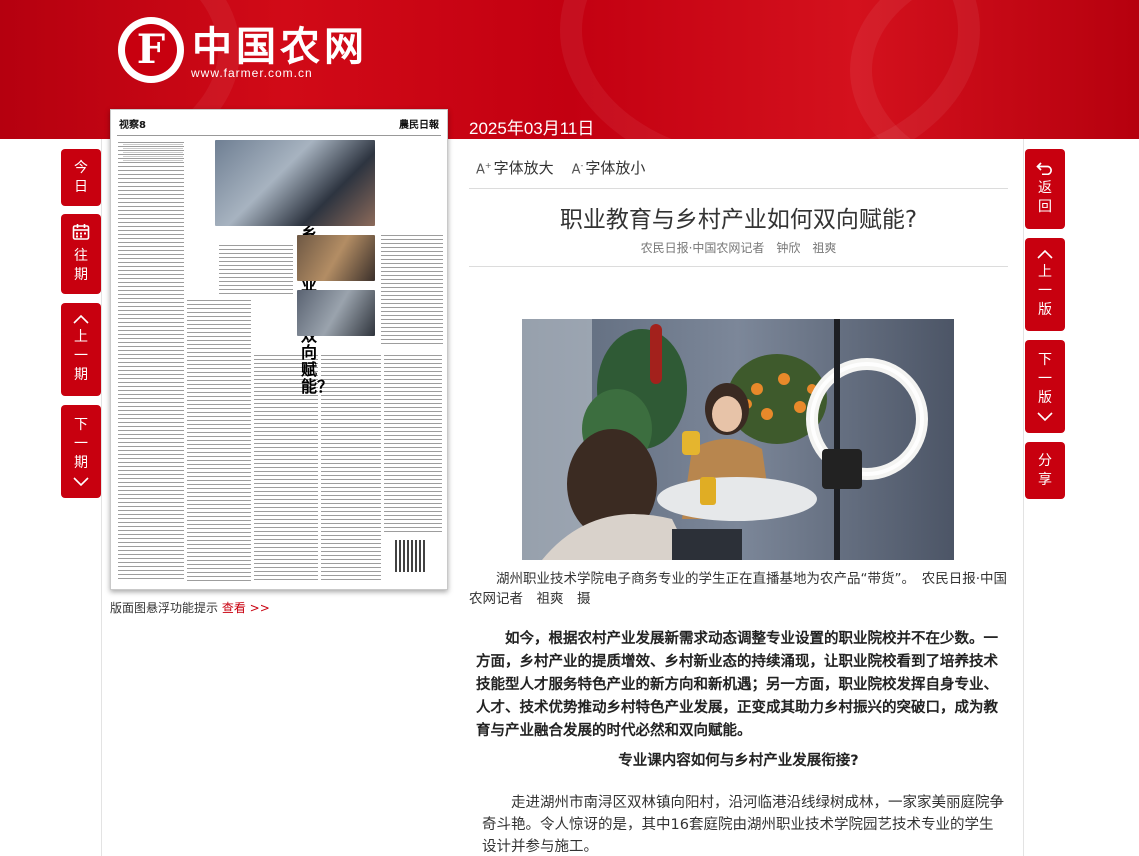 Image resolution: width=1139 pixels, height=856 pixels. What do you see at coordinates (1044, 168) in the screenshot?
I see `return-icon` at bounding box center [1044, 168].